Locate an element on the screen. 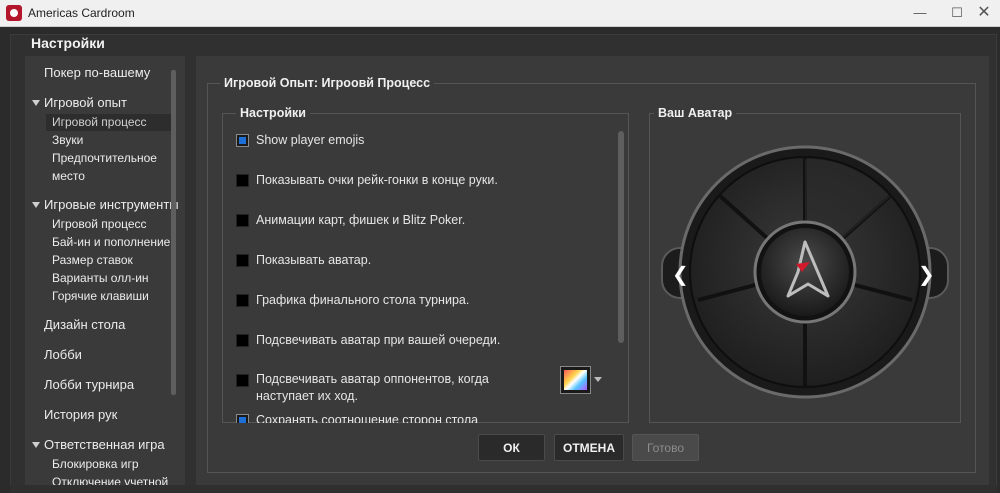 This screenshot has width=1000, height=493. ok-button: ОК is located at coordinates (511, 447).